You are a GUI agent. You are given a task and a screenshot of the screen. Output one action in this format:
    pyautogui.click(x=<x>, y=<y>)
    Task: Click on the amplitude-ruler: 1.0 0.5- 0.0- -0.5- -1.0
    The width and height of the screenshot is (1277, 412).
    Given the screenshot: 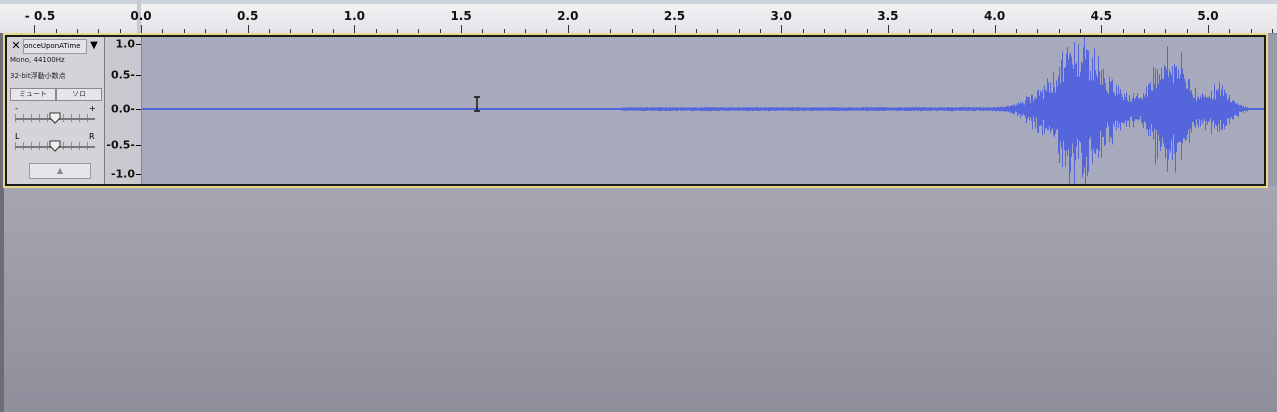 What is the action you would take?
    pyautogui.click(x=123, y=110)
    